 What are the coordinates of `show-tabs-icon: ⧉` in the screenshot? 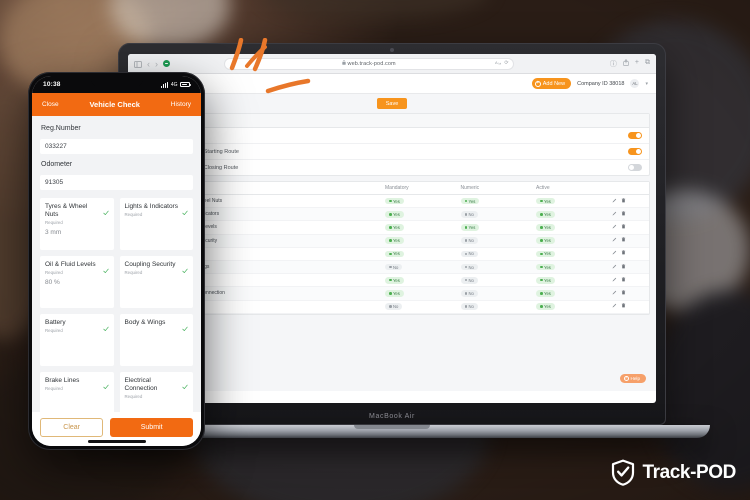 It's located at (647, 64).